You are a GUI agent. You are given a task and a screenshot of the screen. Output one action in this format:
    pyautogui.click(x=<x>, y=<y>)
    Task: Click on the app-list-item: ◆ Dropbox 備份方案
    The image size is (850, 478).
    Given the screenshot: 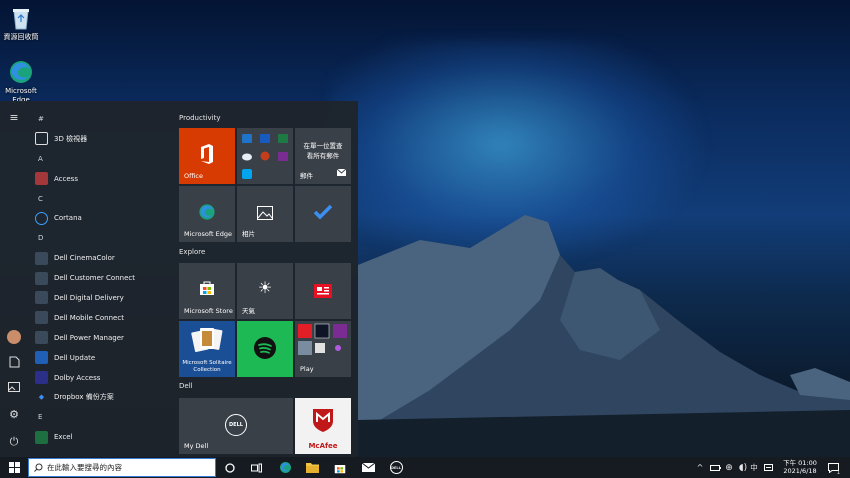 What is the action you would take?
    pyautogui.click(x=98, y=397)
    